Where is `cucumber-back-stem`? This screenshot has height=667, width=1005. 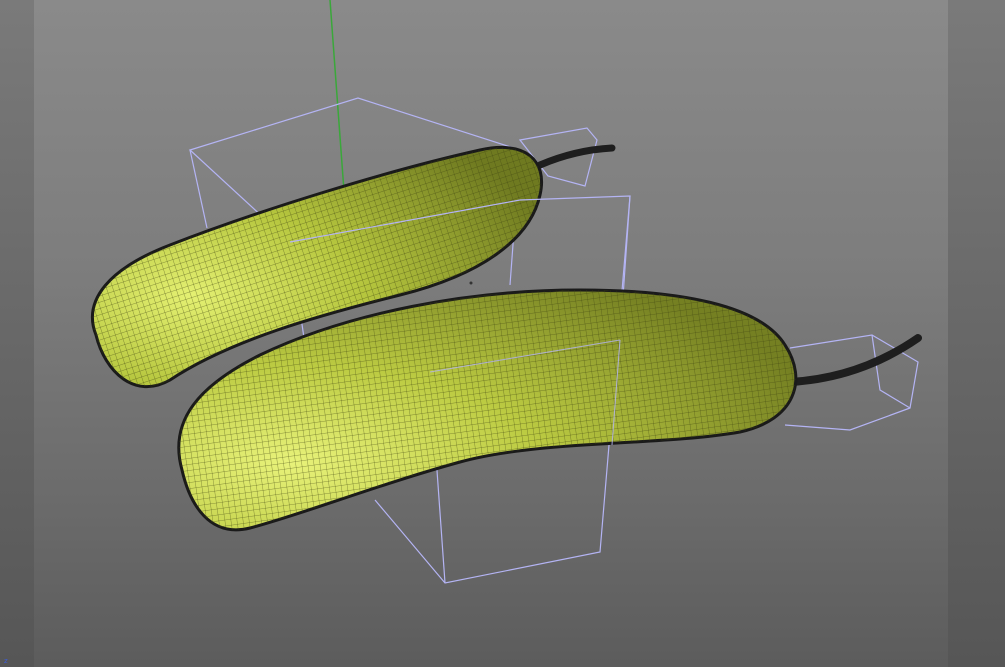
cucumber-back-stem is located at coordinates (576, 156).